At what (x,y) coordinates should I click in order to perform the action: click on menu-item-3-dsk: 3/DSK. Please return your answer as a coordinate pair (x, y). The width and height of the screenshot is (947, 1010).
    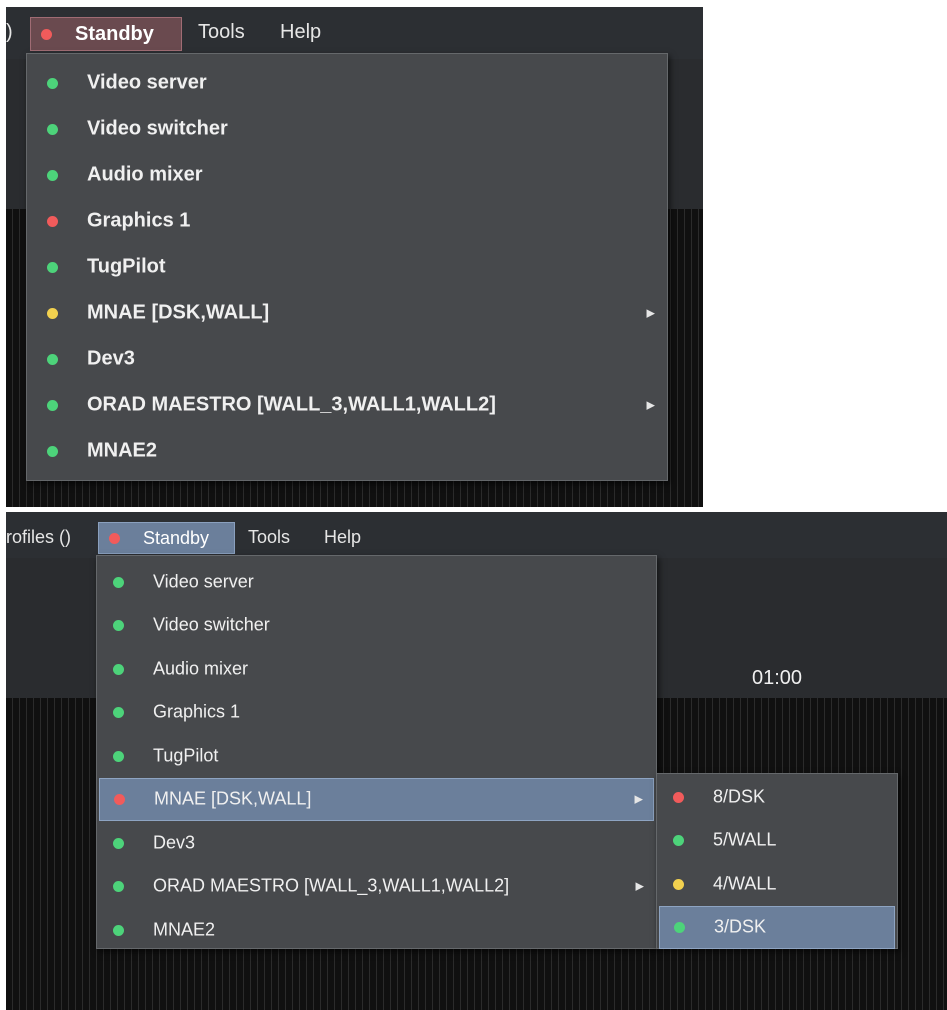
    Looking at the image, I should click on (777, 927).